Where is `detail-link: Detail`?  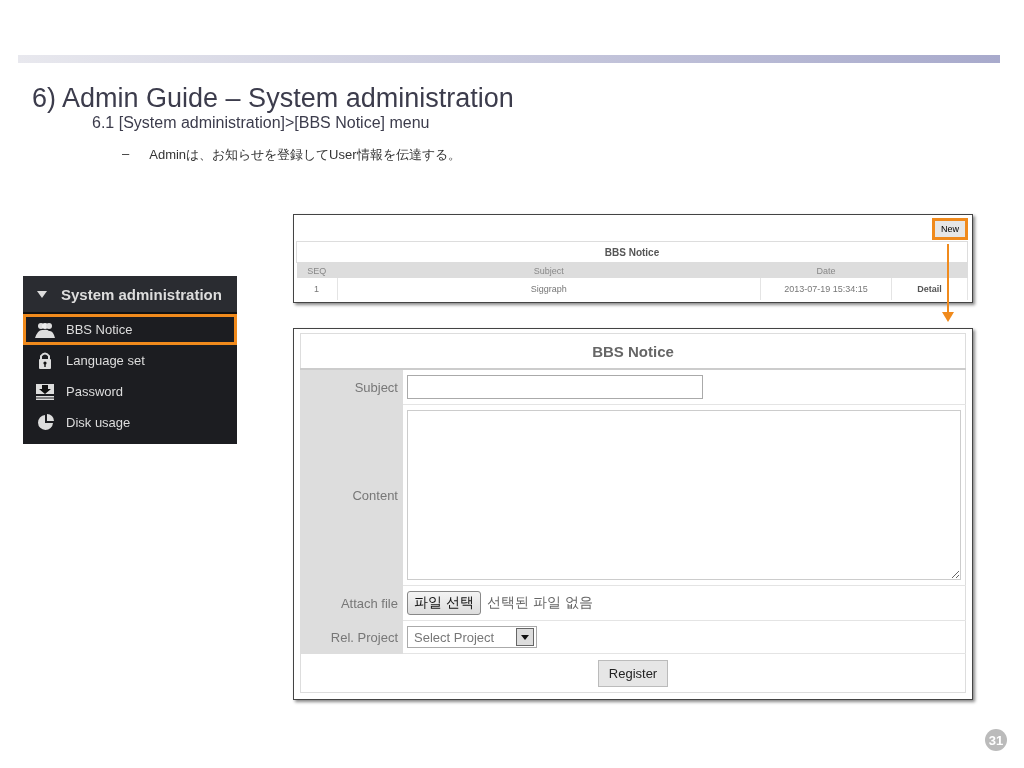
detail-link: Detail is located at coordinates (929, 289).